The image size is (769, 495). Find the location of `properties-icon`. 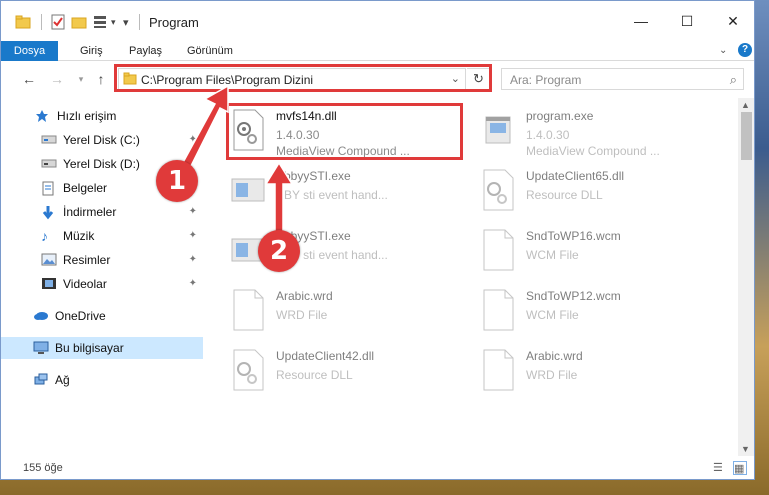

properties-icon is located at coordinates (58, 22).